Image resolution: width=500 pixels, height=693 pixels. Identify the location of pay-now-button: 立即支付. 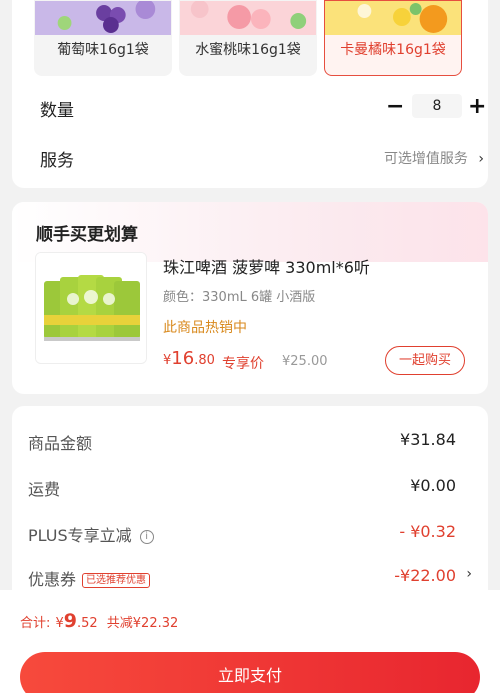
(250, 672).